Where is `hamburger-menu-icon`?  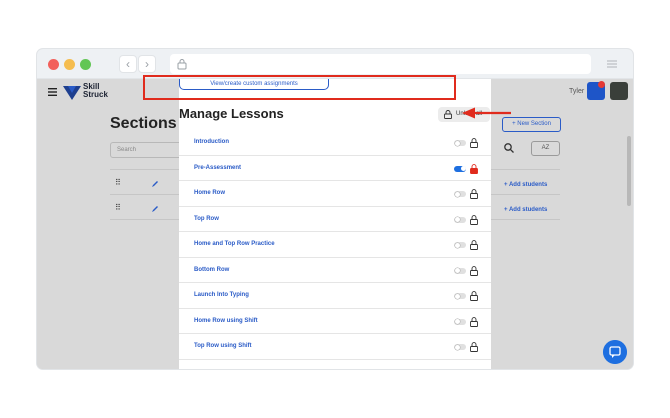
hamburger-menu-icon is located at coordinates (52, 92).